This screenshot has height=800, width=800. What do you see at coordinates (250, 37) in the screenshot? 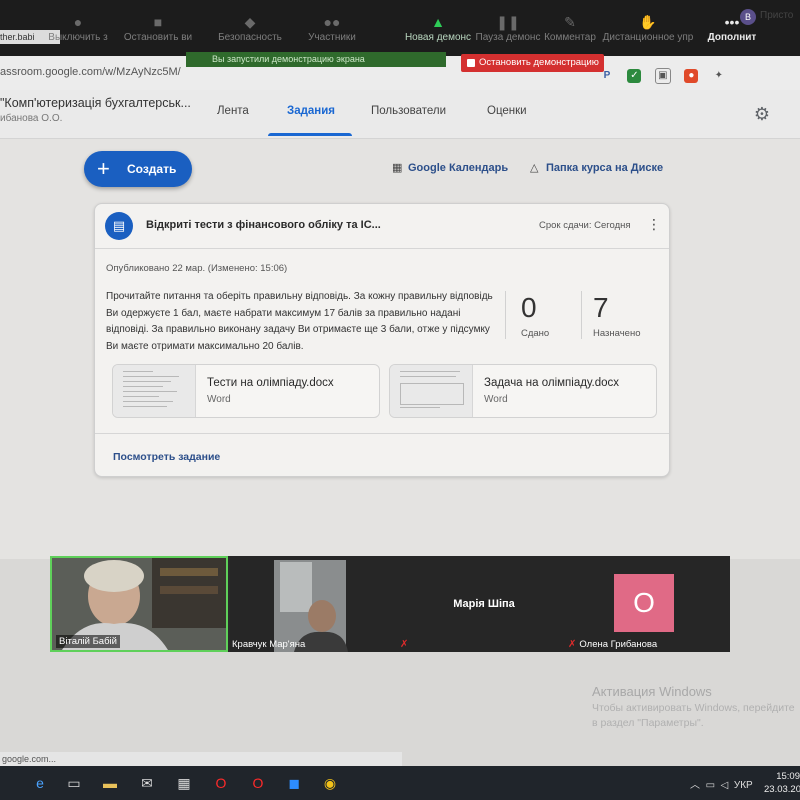
I see `security-label: Безопасность` at bounding box center [250, 37].